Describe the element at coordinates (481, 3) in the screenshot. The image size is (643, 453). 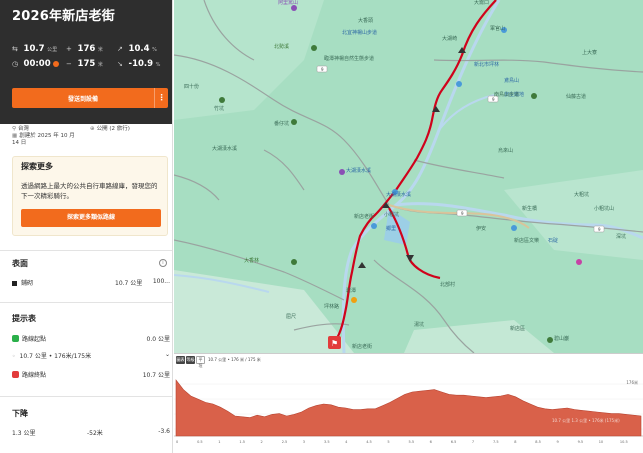
I see `map-place-label: 大崙口` at that location.